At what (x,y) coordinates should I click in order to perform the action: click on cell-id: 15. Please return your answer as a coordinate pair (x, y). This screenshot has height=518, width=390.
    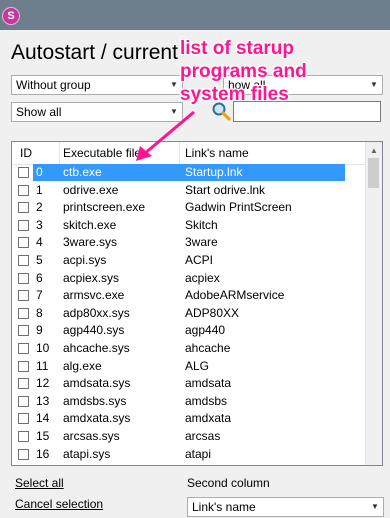
    Looking at the image, I should click on (43, 435).